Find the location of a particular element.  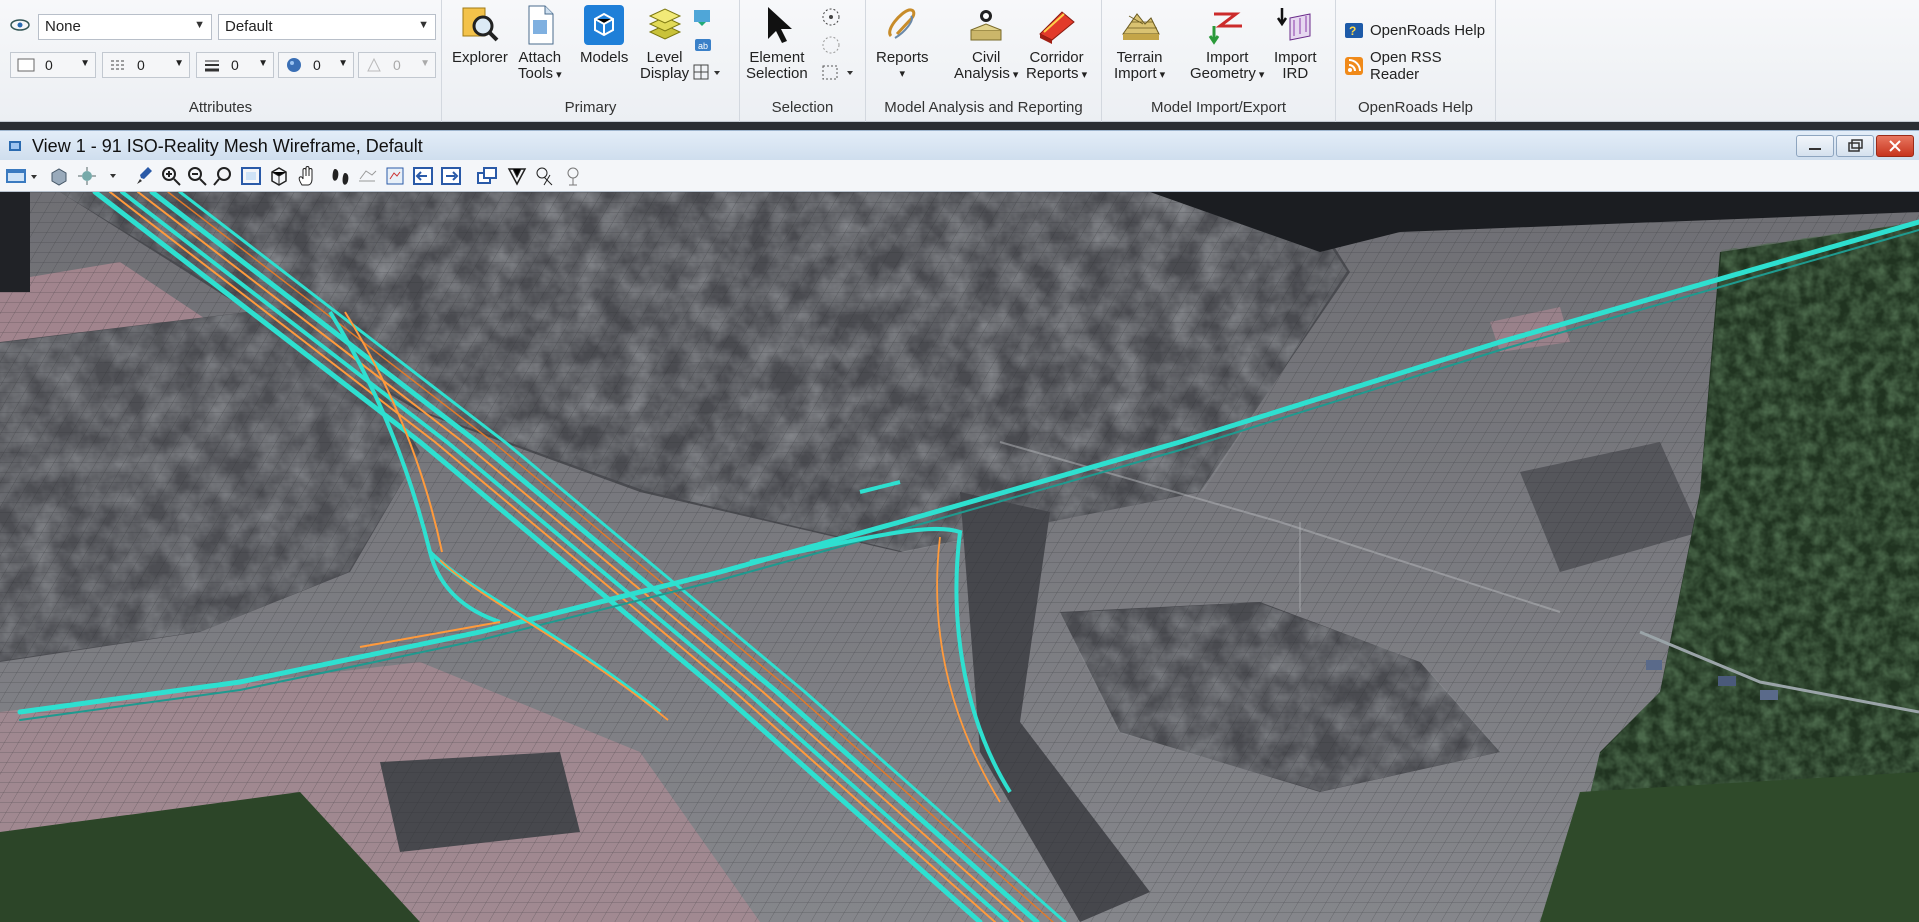

view-toolbar is located at coordinates (959, 176).